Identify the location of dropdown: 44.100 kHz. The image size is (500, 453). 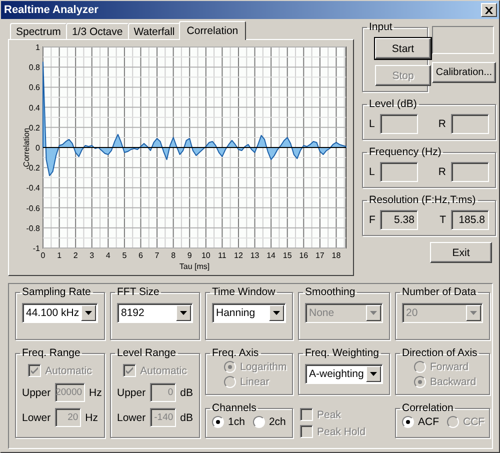
(60, 313).